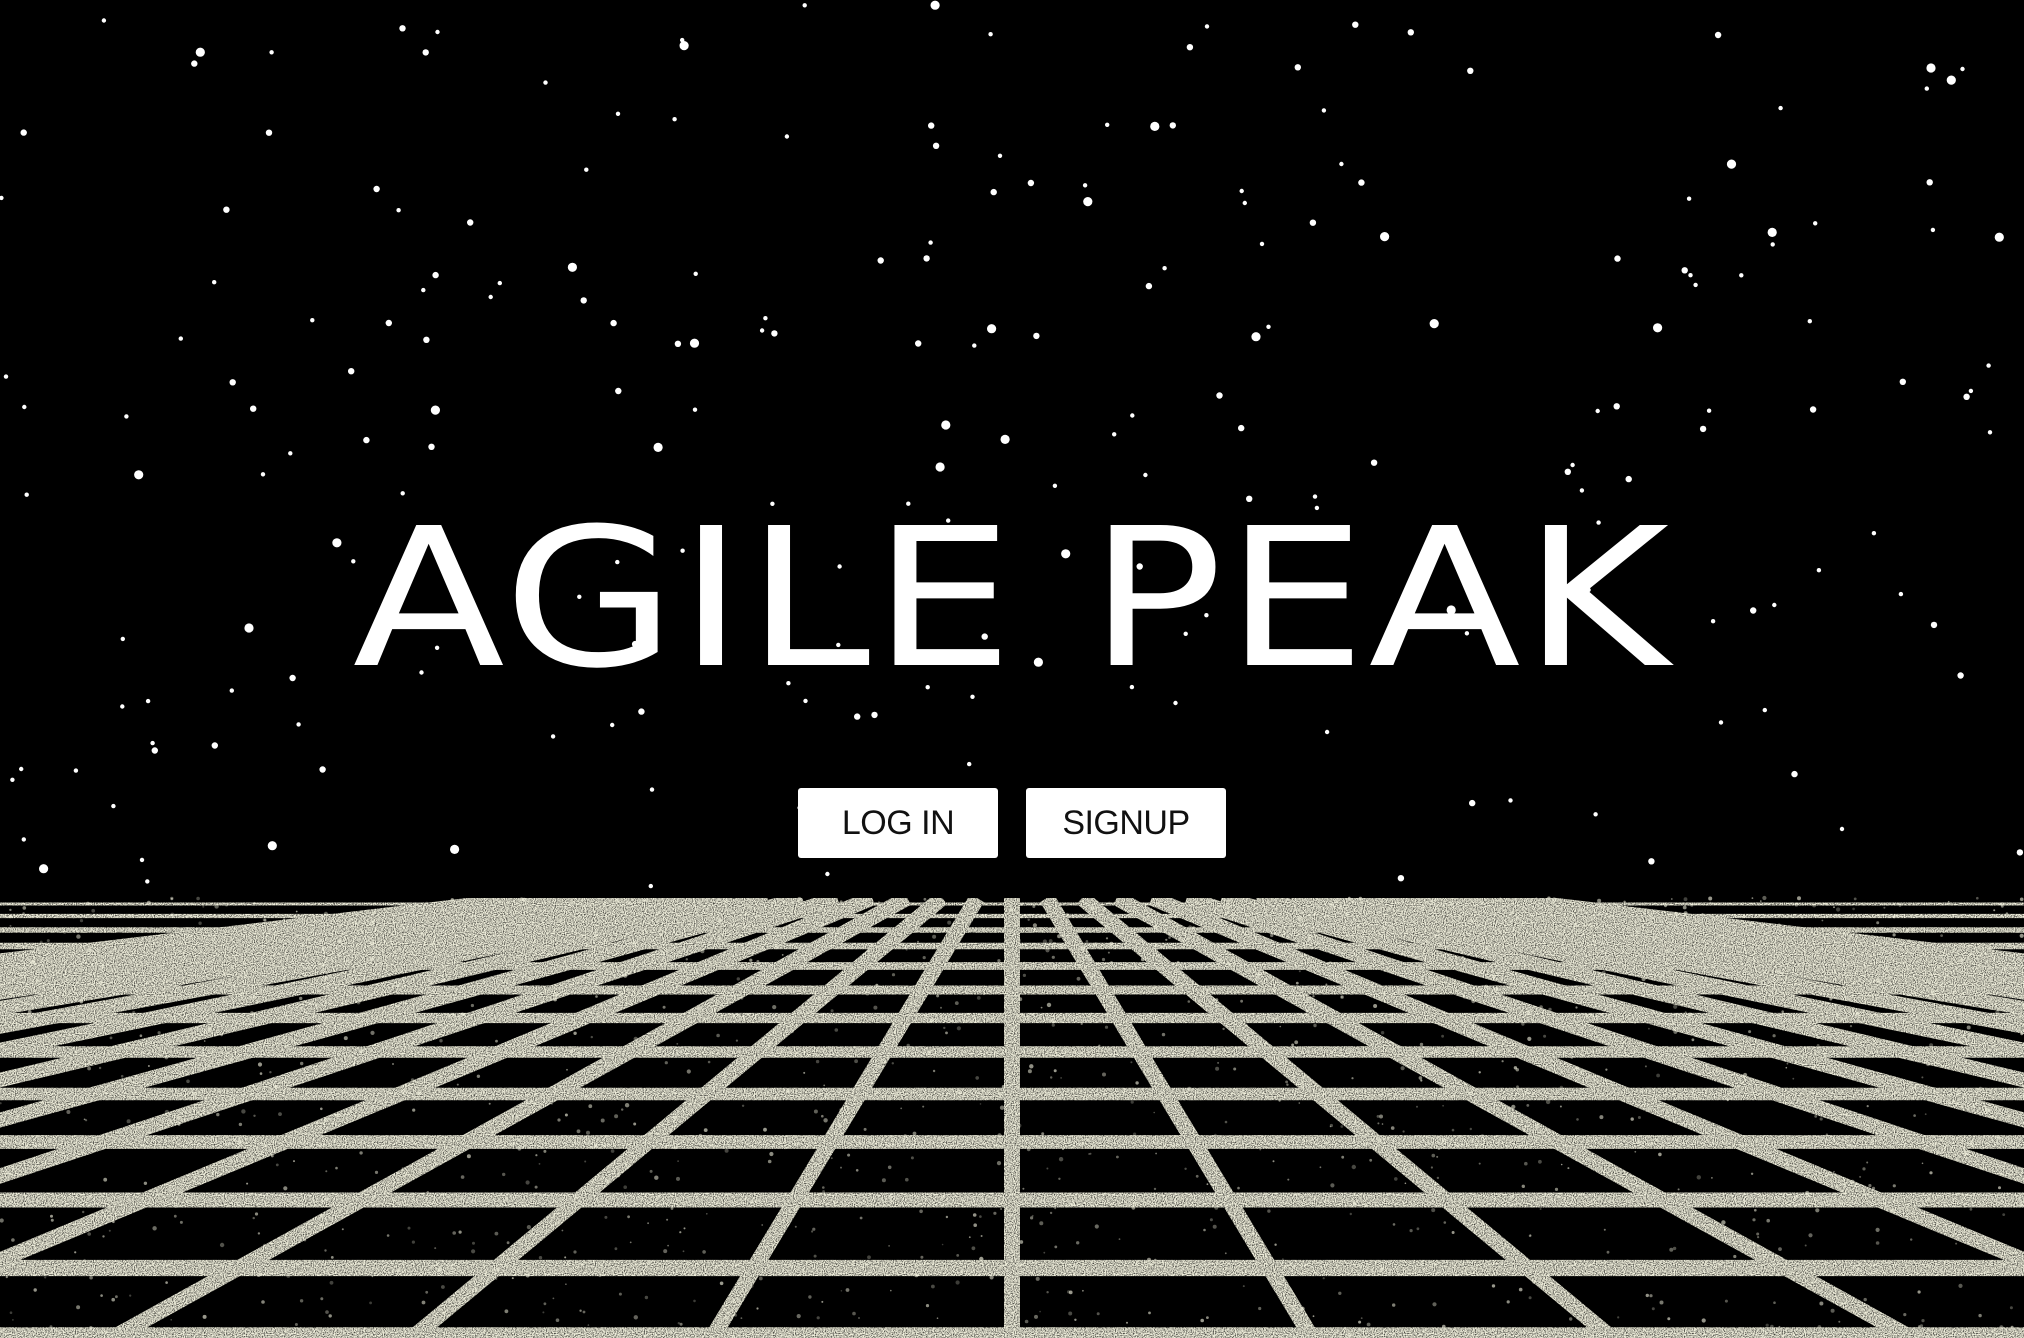 Image resolution: width=2024 pixels, height=1338 pixels. I want to click on login-button: LOG IN, so click(898, 823).